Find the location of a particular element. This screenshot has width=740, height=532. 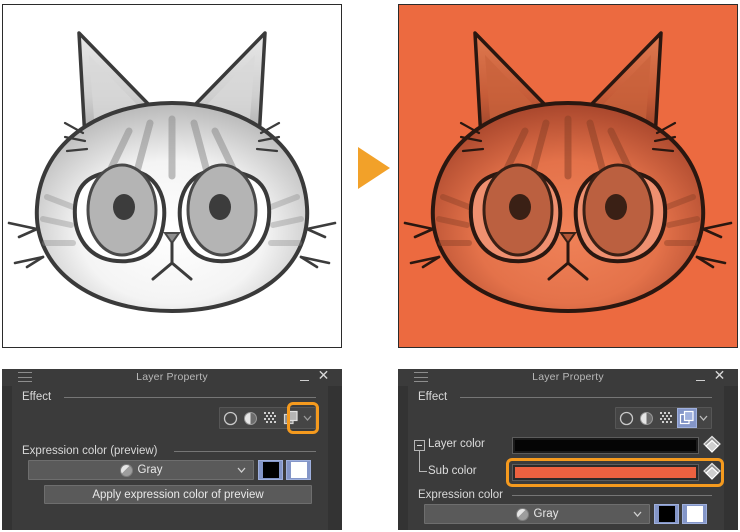

layer-color-field is located at coordinates (605, 445).